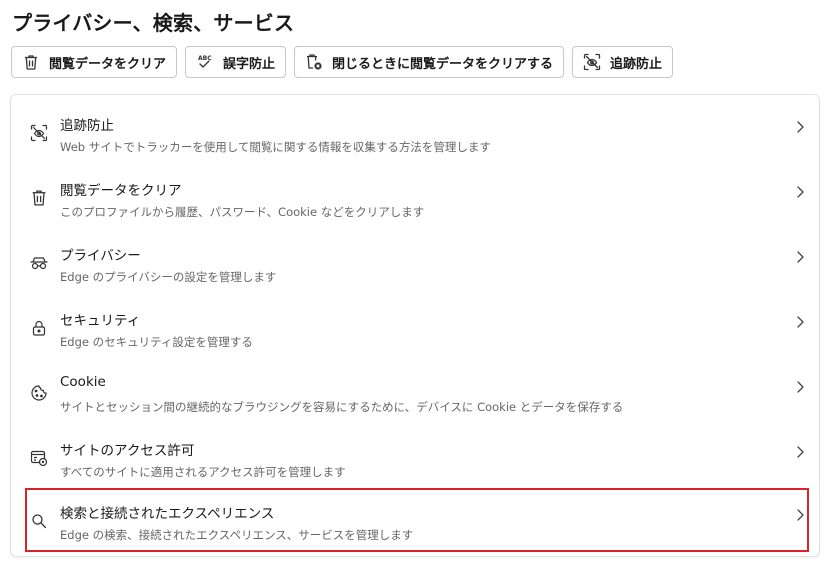 Image resolution: width=832 pixels, height=576 pixels. What do you see at coordinates (417, 261) in the screenshot?
I see `settings-item-privacy: プライバシー Edge のプライバシーの設定を管理します` at bounding box center [417, 261].